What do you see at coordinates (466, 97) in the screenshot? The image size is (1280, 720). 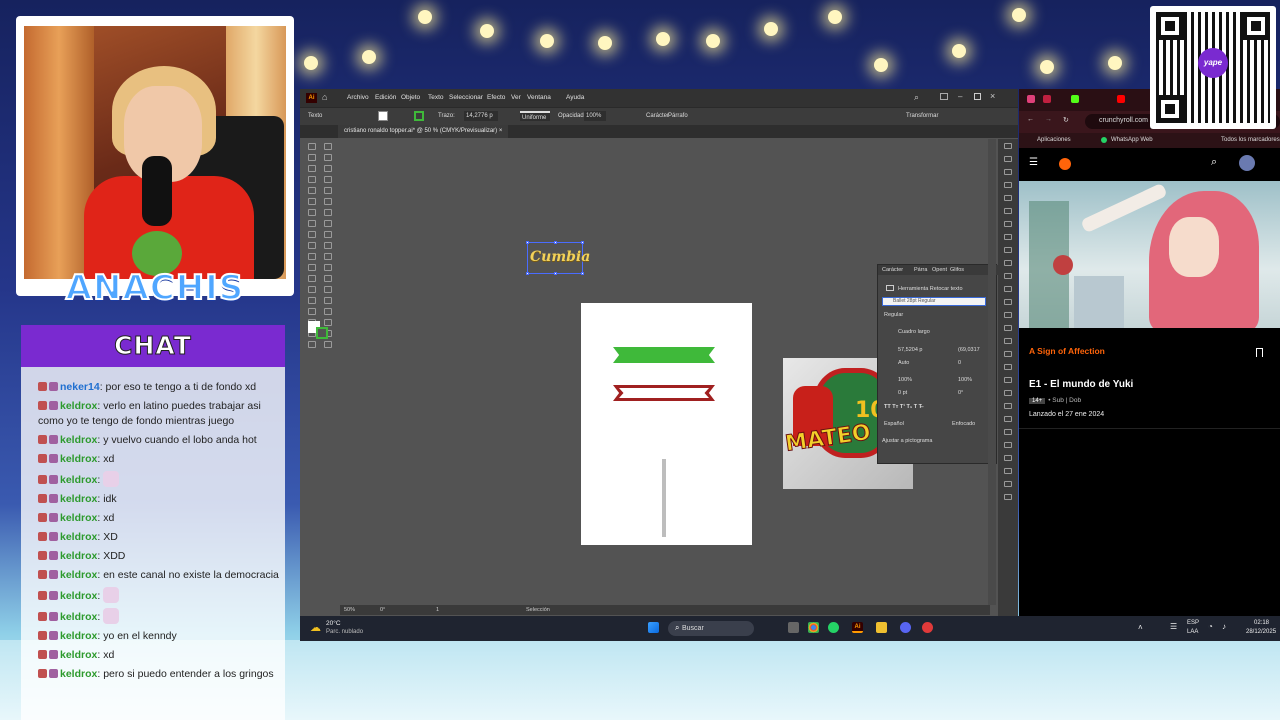 I see `menu-seleccionar: Seleccionar` at bounding box center [466, 97].